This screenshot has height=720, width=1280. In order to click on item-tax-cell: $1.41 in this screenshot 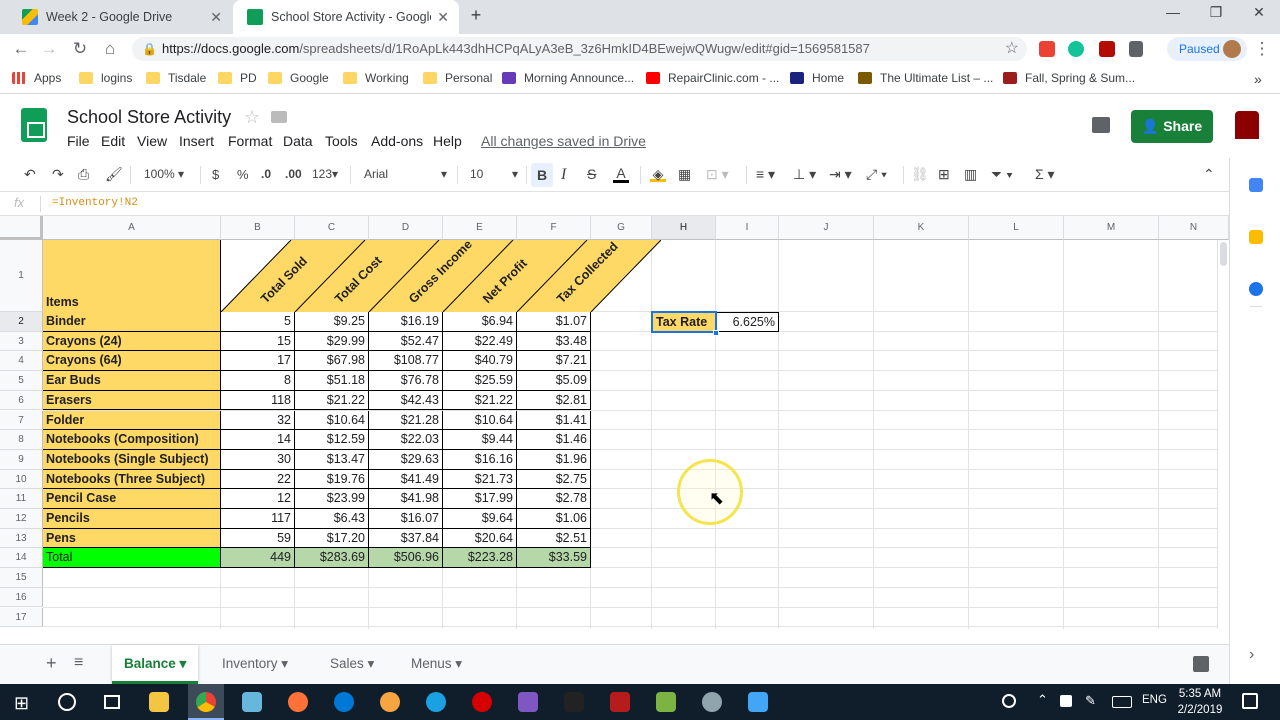, I will do `click(554, 420)`.